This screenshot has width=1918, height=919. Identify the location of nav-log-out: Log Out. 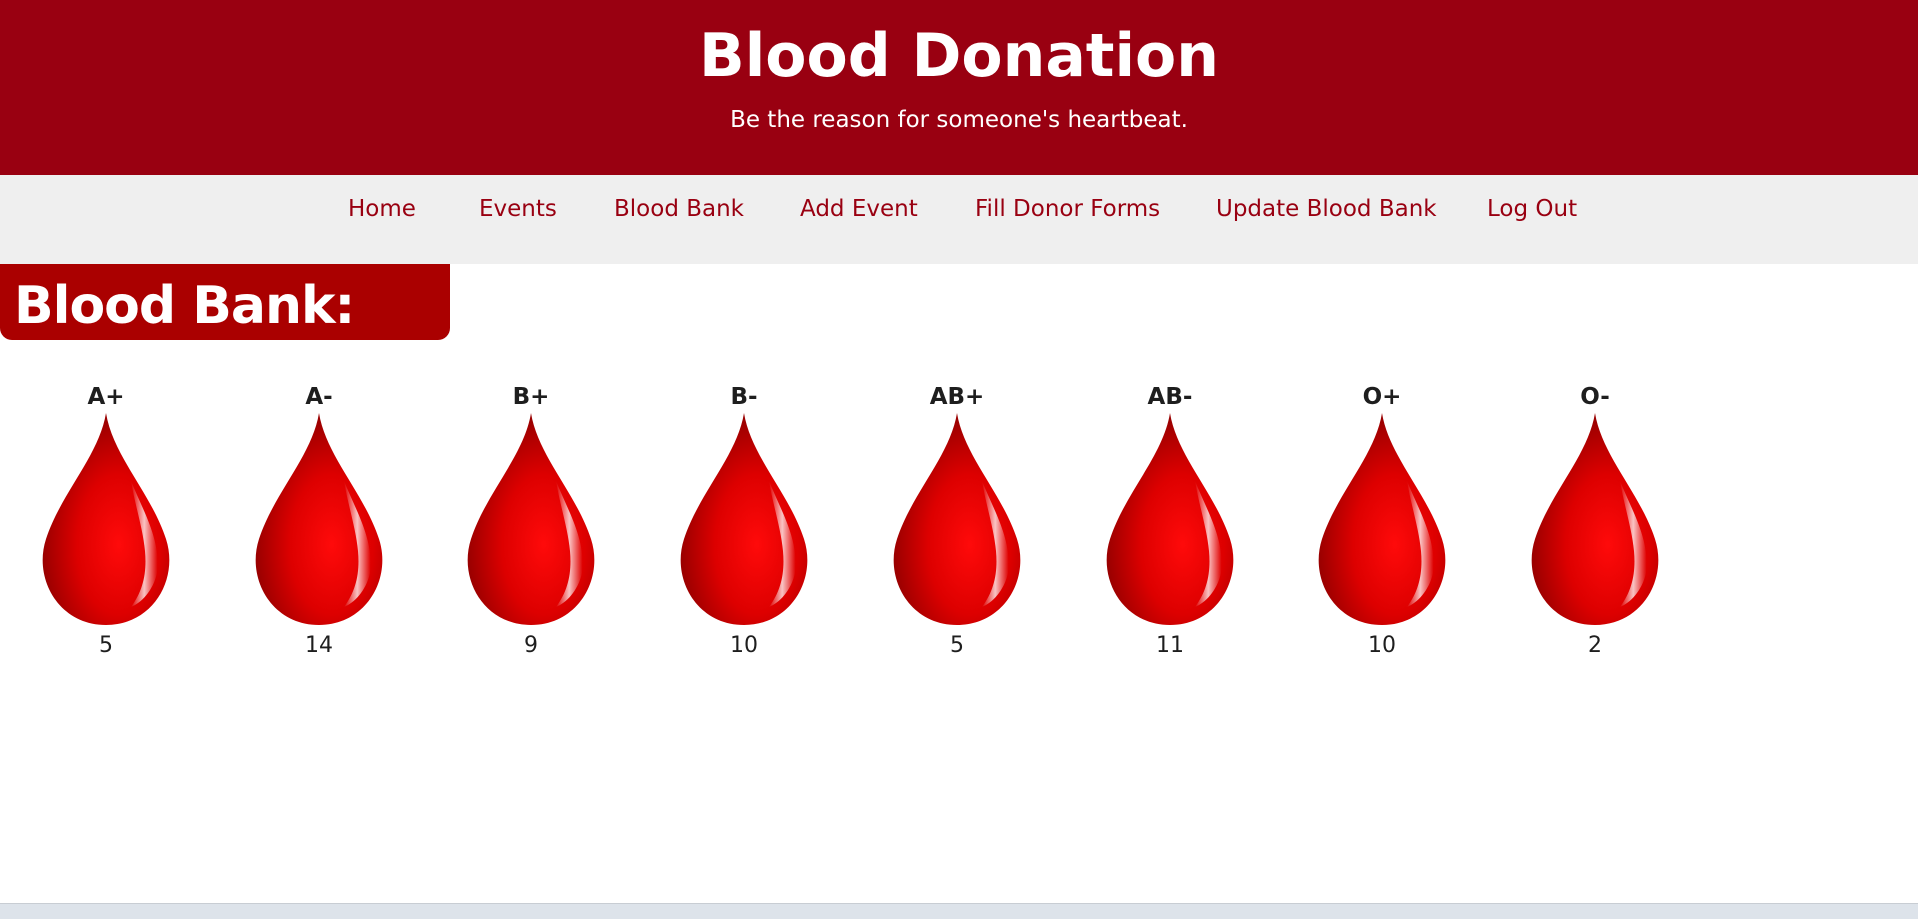
(1532, 219).